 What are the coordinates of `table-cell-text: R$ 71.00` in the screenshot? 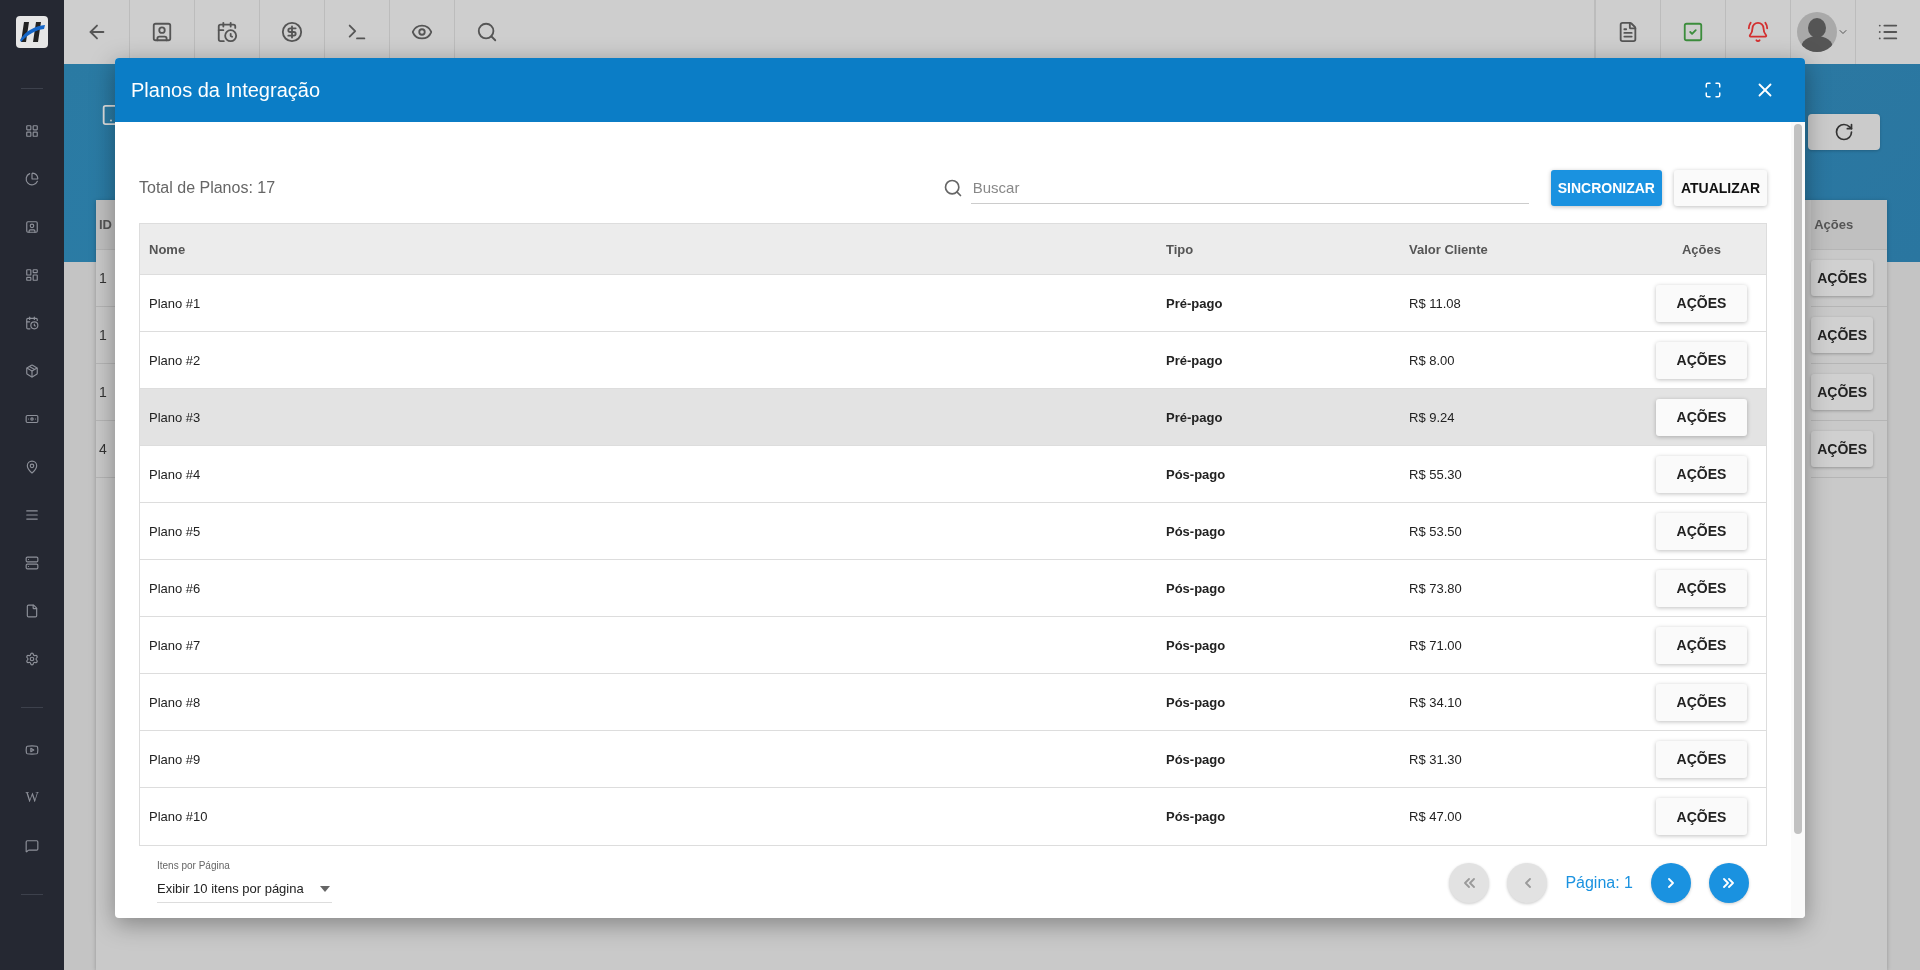 It's located at (1435, 645).